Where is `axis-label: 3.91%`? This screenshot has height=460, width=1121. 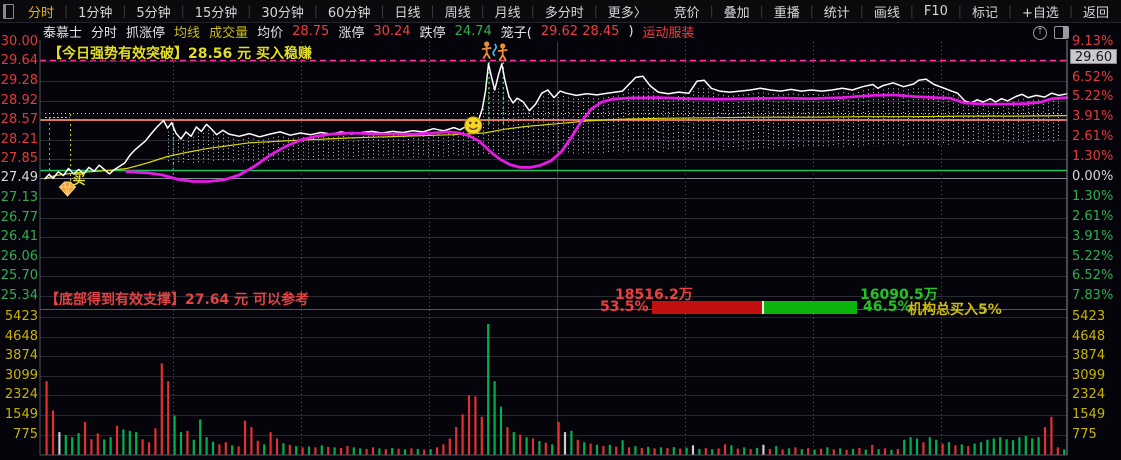
axis-label: 3.91% is located at coordinates (1093, 236).